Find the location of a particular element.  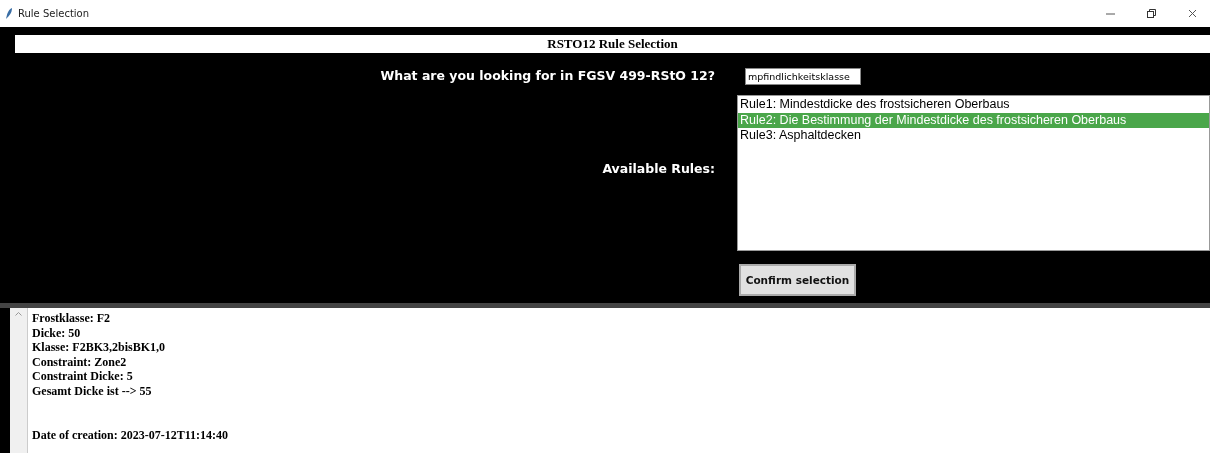

scrollbar is located at coordinates (19, 380).